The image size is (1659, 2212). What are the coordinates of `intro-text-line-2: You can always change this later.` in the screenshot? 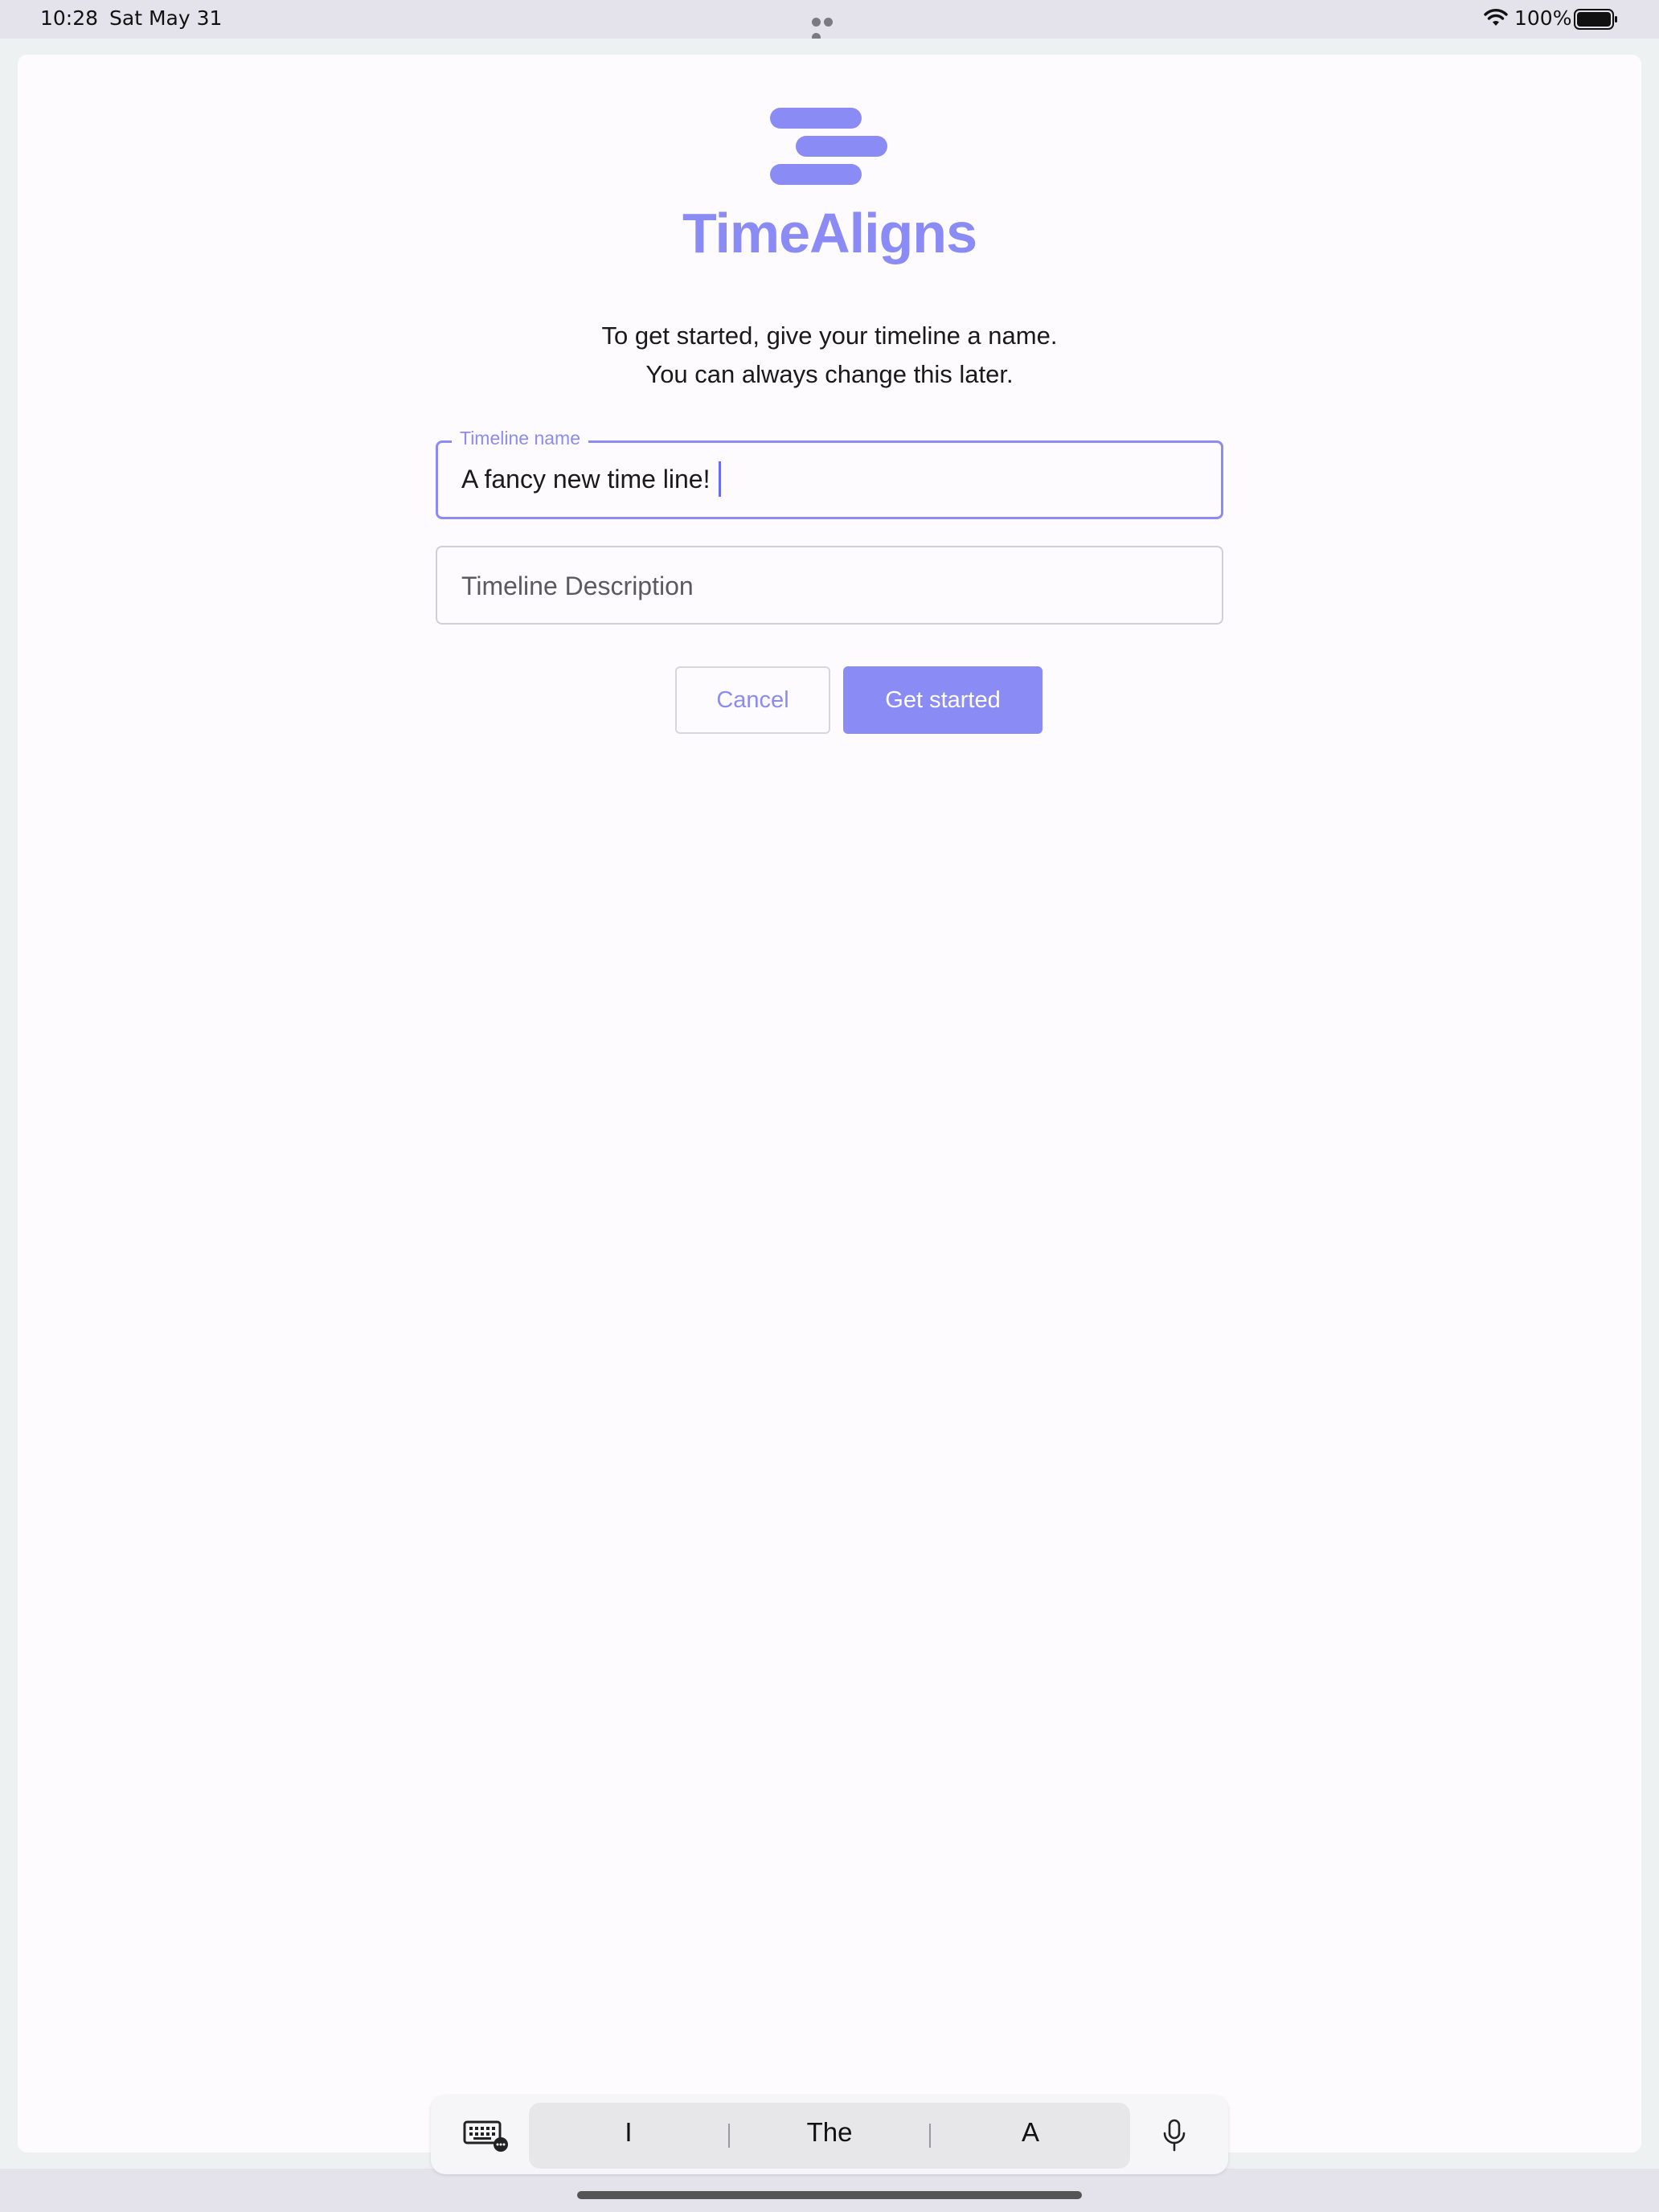 It's located at (829, 374).